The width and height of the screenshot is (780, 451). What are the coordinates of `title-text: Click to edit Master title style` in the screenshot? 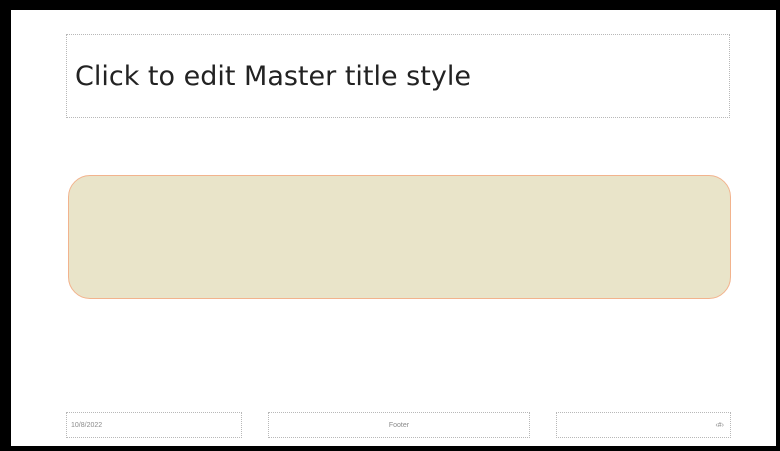 It's located at (273, 76).